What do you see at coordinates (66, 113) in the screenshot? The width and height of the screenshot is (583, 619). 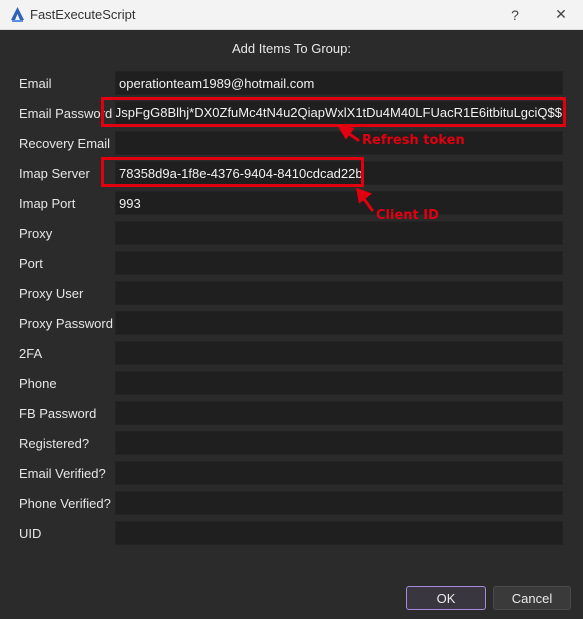 I see `email-password-label: Email Password` at bounding box center [66, 113].